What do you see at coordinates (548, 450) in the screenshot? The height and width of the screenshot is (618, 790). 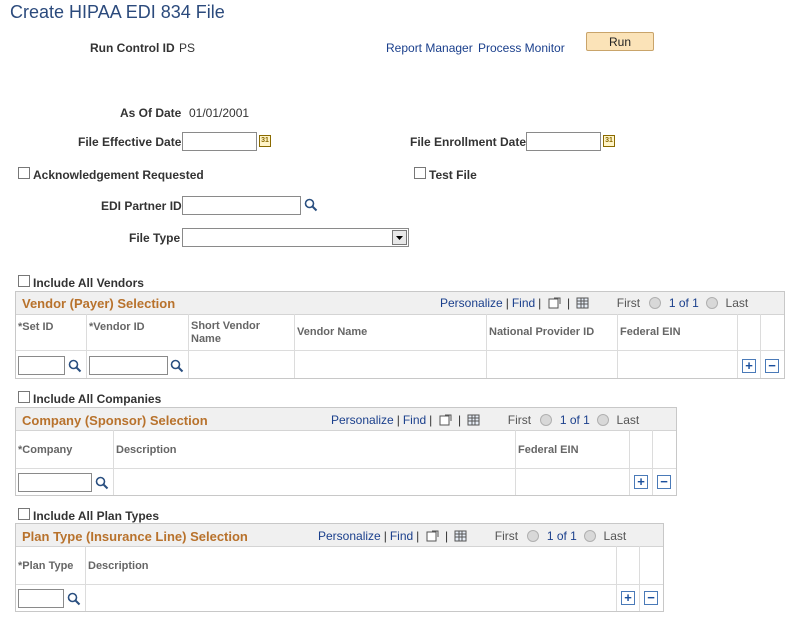 I see `col-header-federal-ein: Federal EIN` at bounding box center [548, 450].